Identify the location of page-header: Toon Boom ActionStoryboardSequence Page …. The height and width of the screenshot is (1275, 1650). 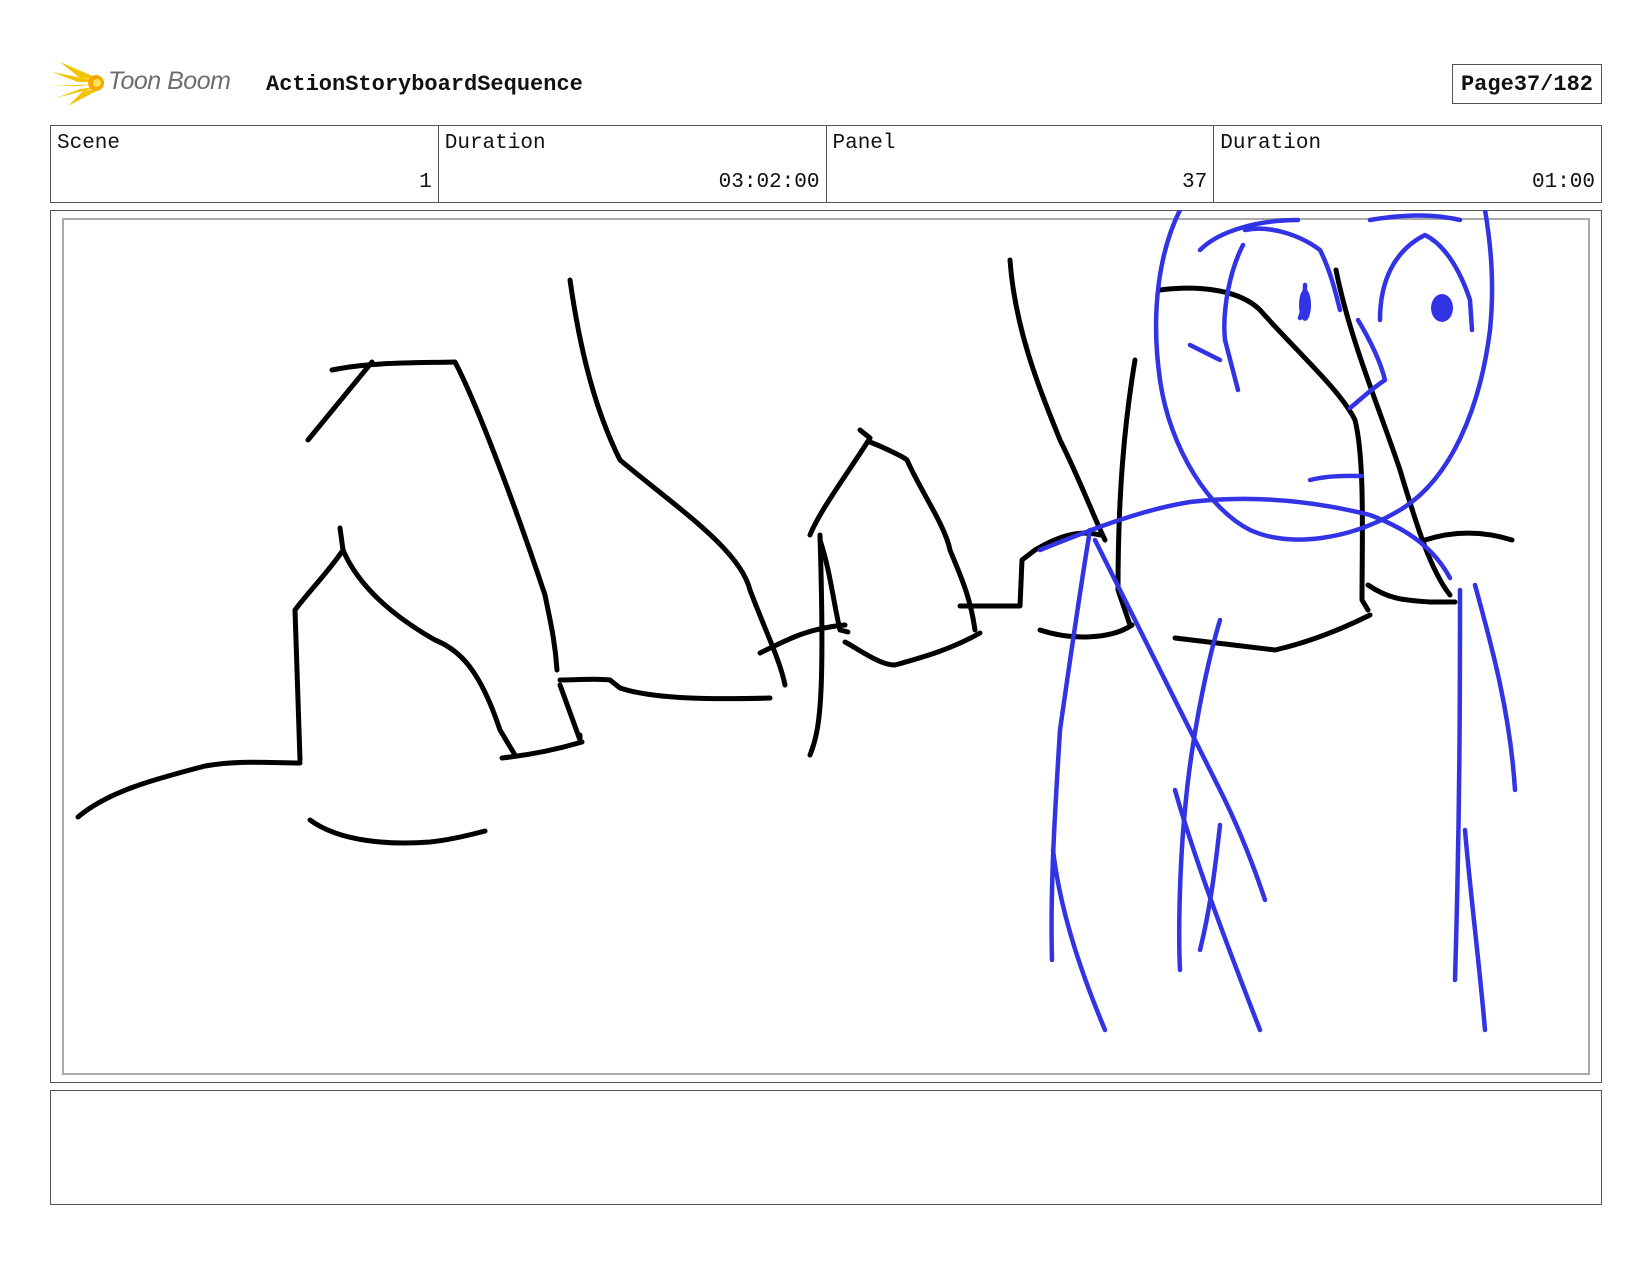
(826, 83).